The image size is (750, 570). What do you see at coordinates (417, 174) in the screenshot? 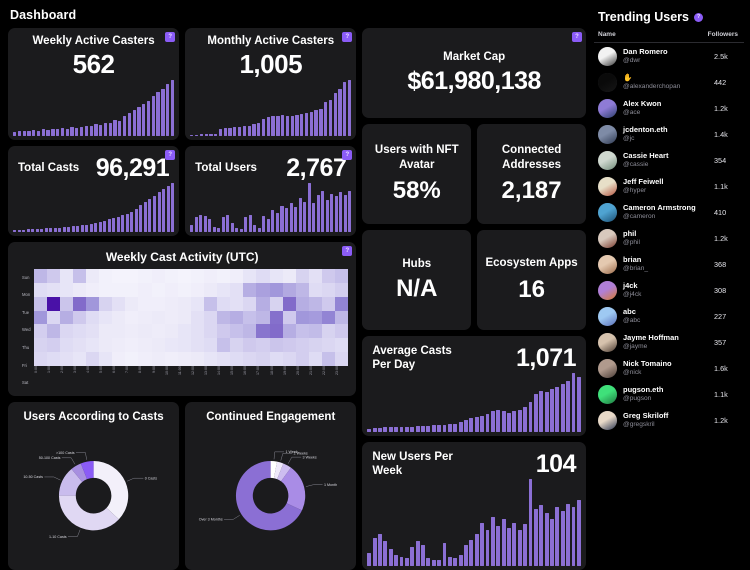
I see `card-users-with-nft-avatar: Users with NFT Avatar 58%` at bounding box center [417, 174].